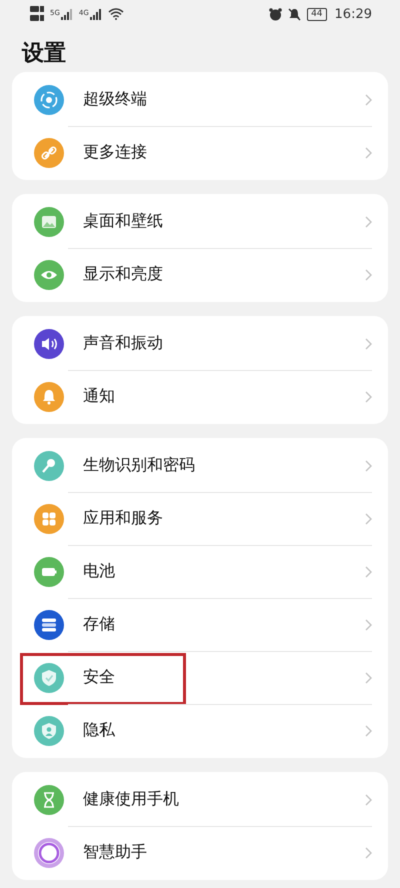 The image size is (400, 888). Describe the element at coordinates (200, 852) in the screenshot. I see `settings-item: 智慧助手` at that location.